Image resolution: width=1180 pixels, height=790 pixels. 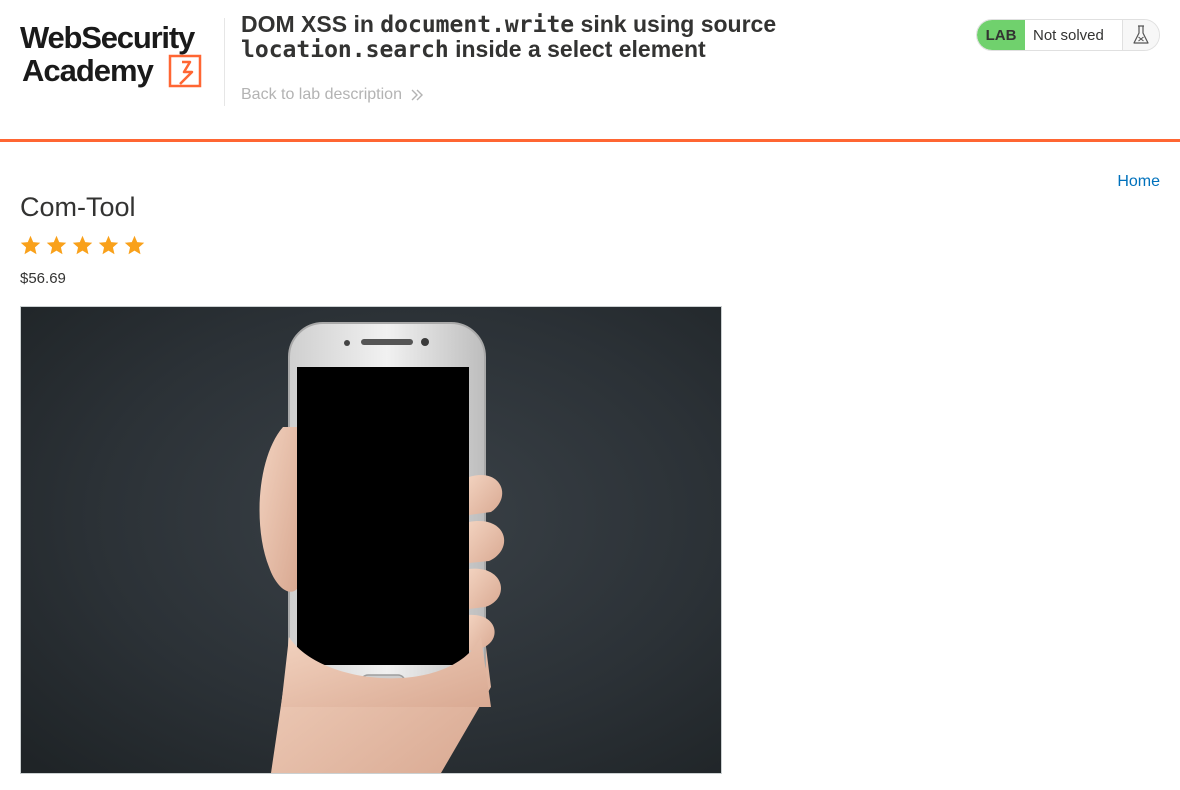 What do you see at coordinates (345, 50) in the screenshot?
I see `lab-title-code-source: location.search` at bounding box center [345, 50].